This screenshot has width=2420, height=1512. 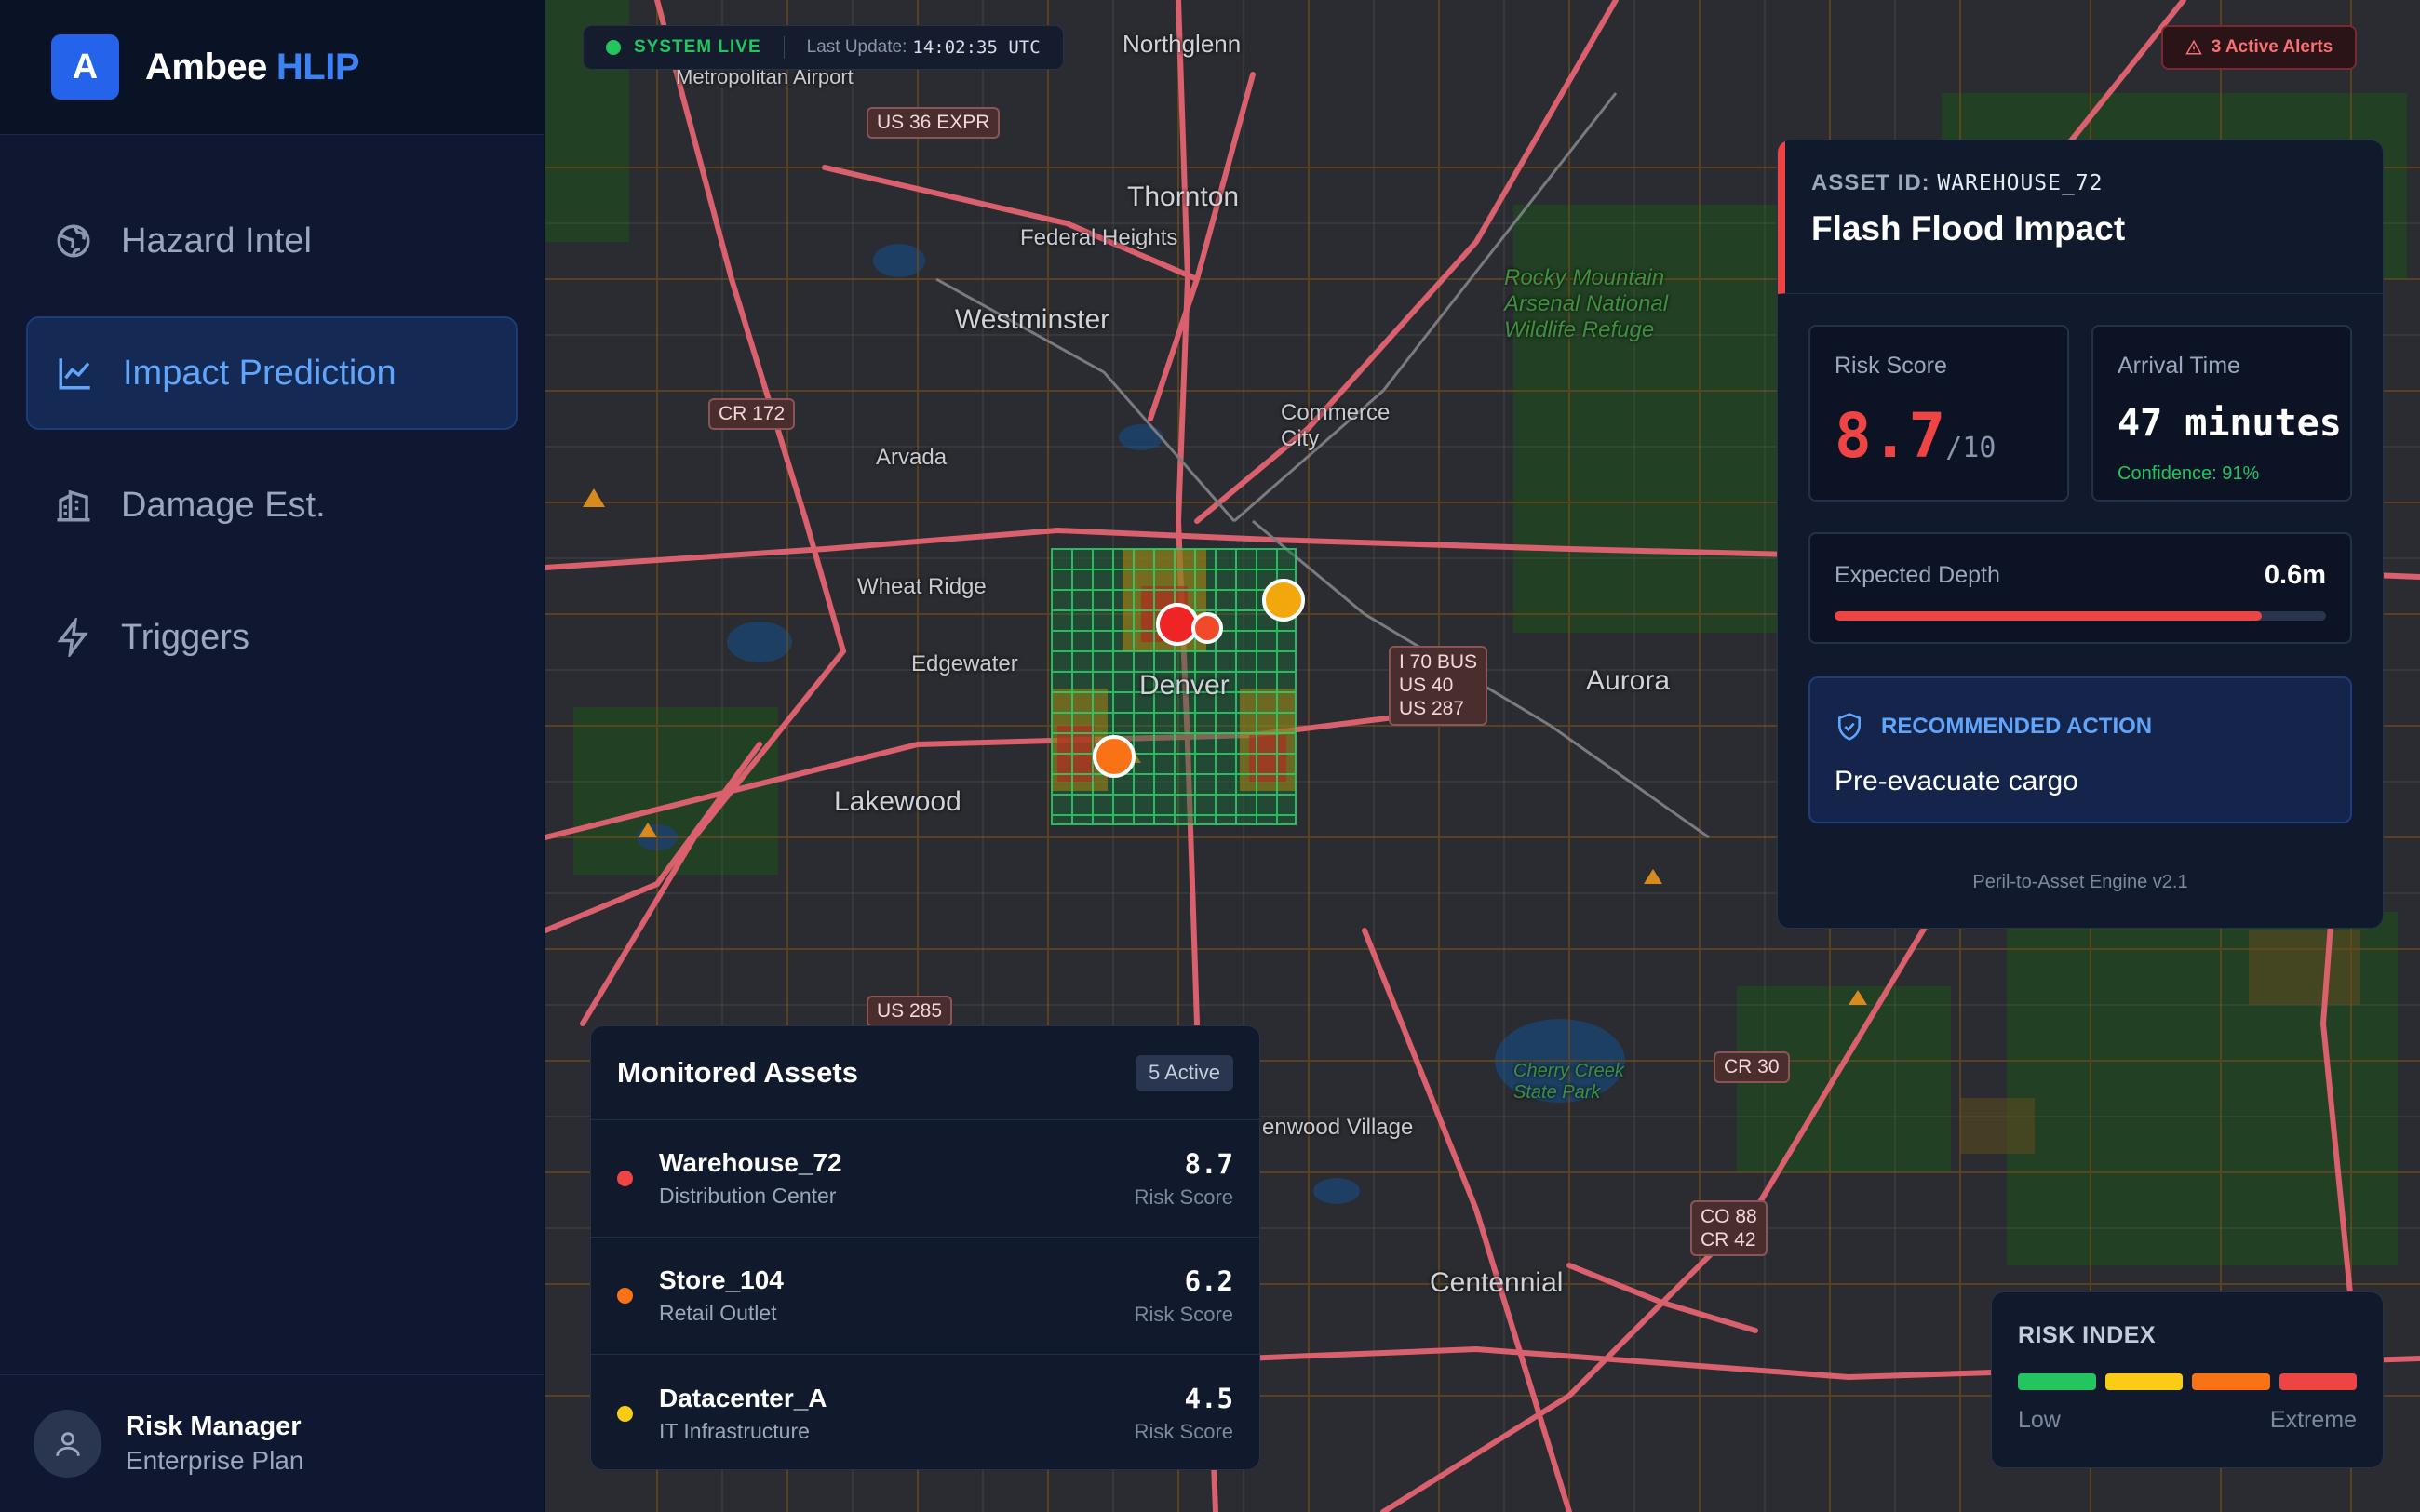 I want to click on arrival-time-card: Arrival Time 47 minutes Confidence: 91%, so click(x=2221, y=413).